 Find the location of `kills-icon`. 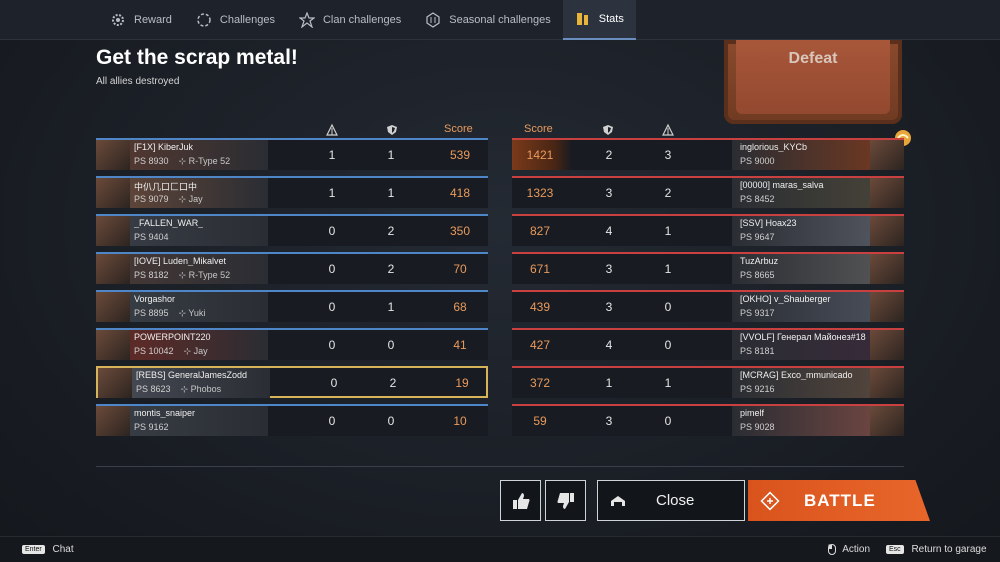

kills-icon is located at coordinates (668, 130).